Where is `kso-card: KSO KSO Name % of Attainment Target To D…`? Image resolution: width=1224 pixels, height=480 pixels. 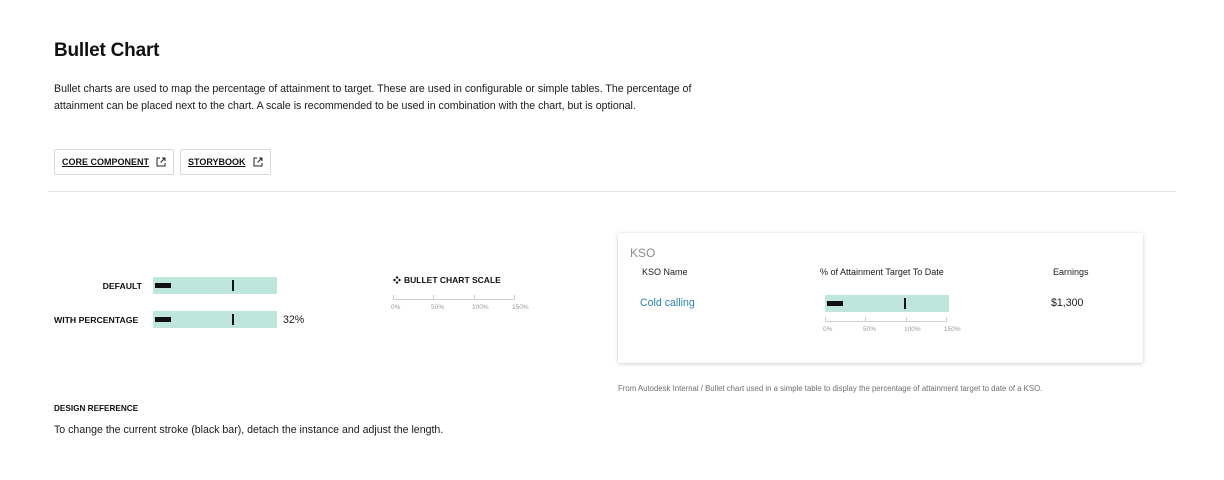 kso-card: KSO KSO Name % of Attainment Target To D… is located at coordinates (880, 298).